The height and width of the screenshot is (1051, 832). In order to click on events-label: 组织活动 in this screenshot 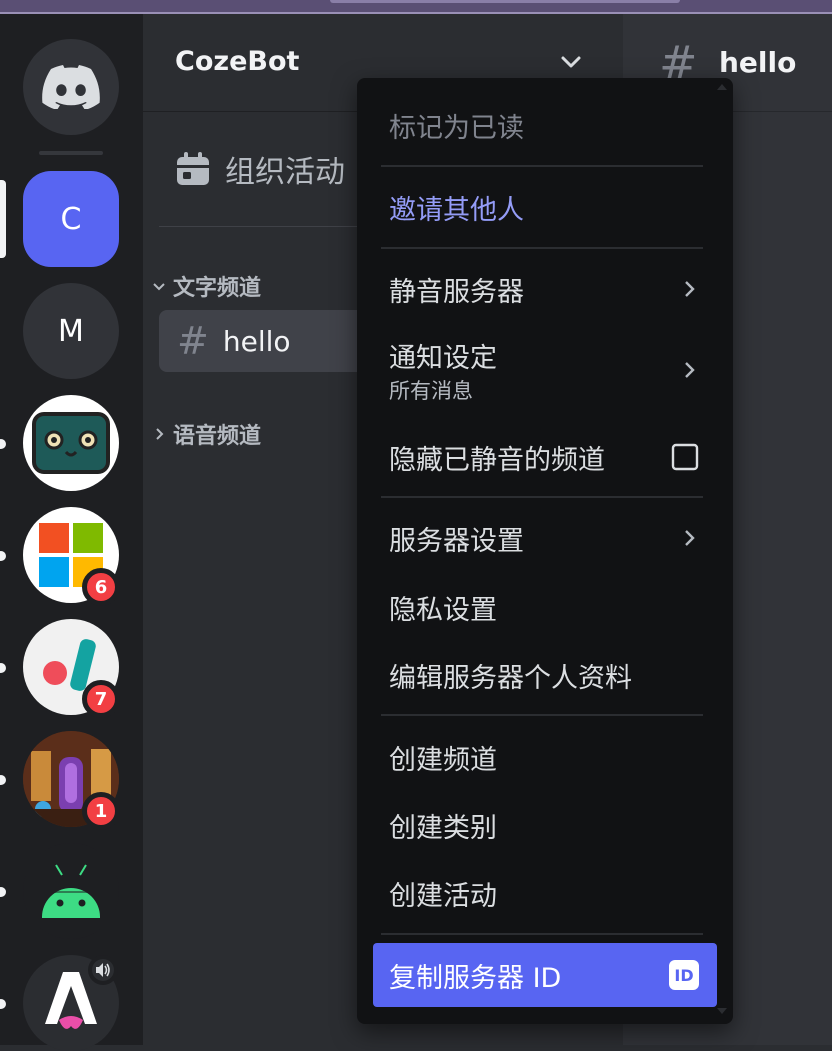, I will do `click(285, 172)`.